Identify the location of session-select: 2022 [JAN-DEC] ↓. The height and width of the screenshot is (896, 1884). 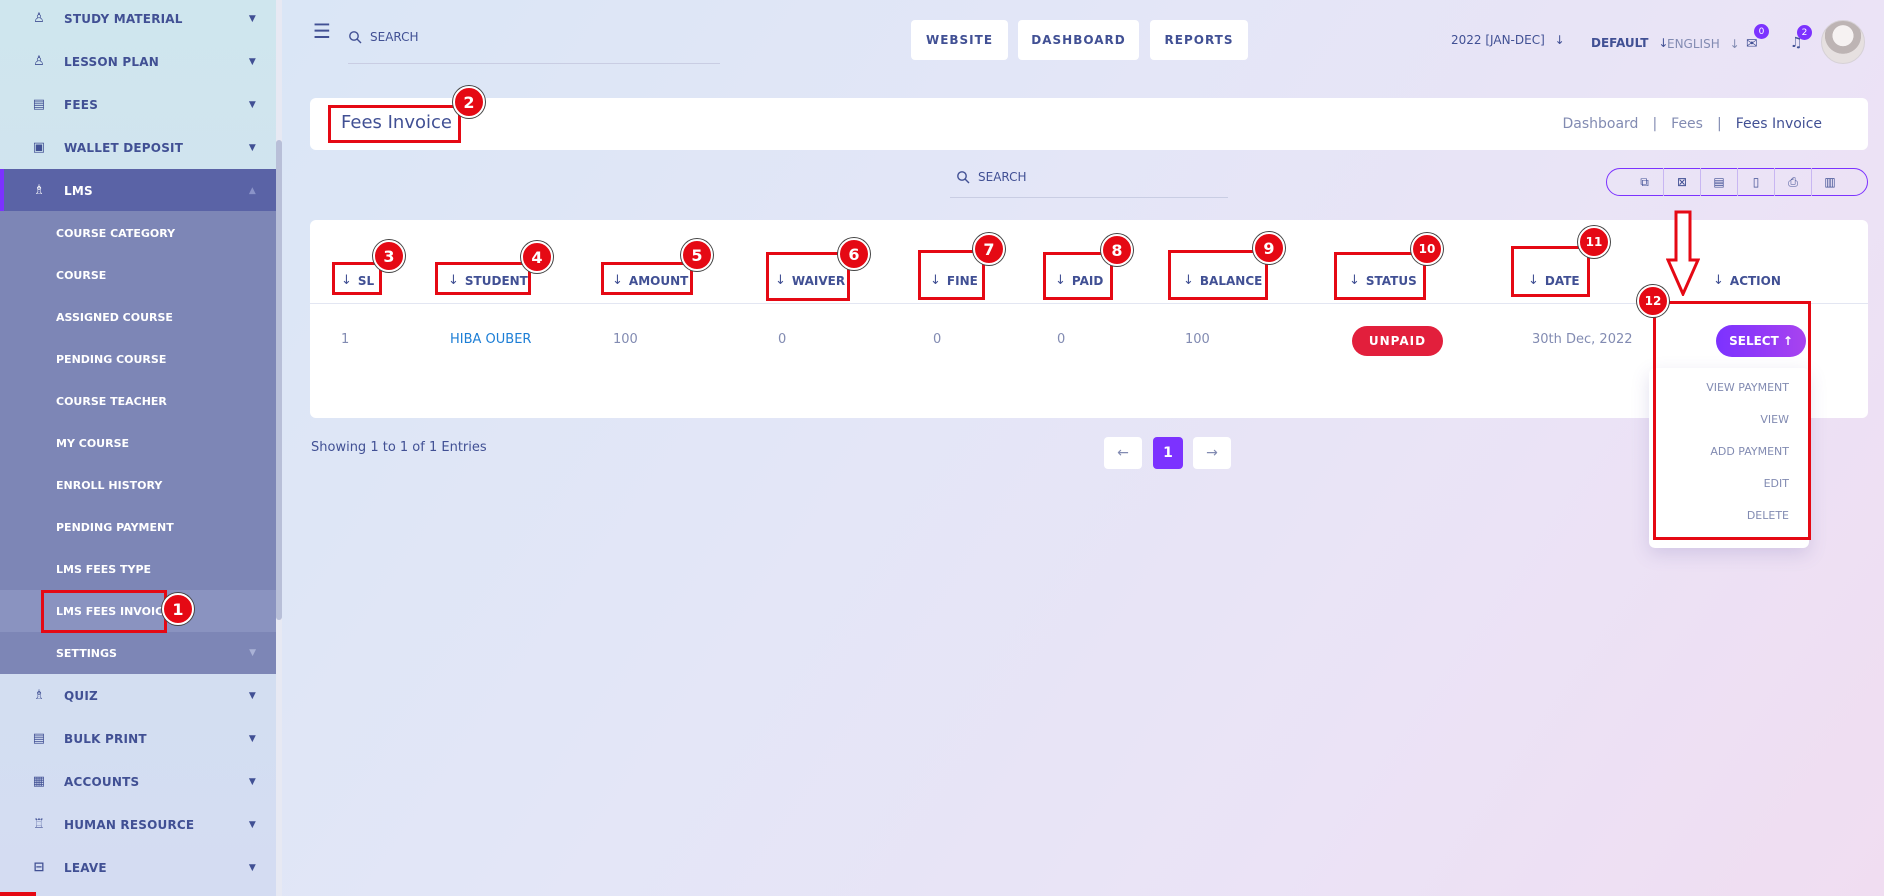
(1508, 40).